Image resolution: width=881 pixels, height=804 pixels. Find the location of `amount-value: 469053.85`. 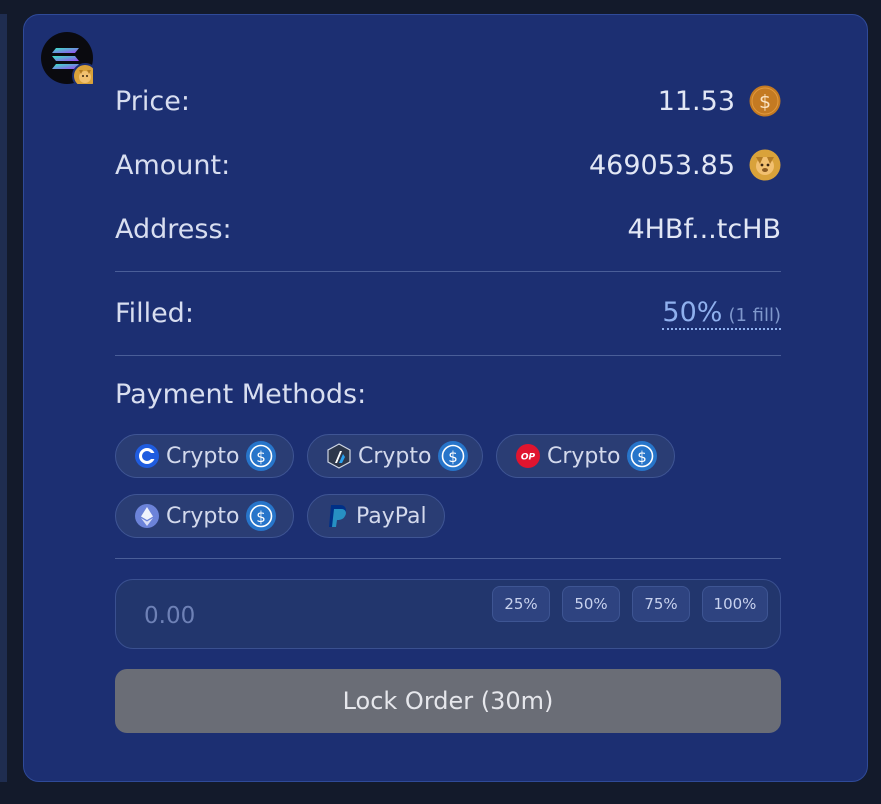

amount-value: 469053.85 is located at coordinates (661, 165).